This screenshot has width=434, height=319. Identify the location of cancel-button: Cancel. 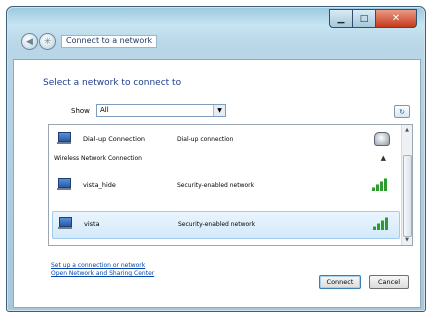
(389, 282).